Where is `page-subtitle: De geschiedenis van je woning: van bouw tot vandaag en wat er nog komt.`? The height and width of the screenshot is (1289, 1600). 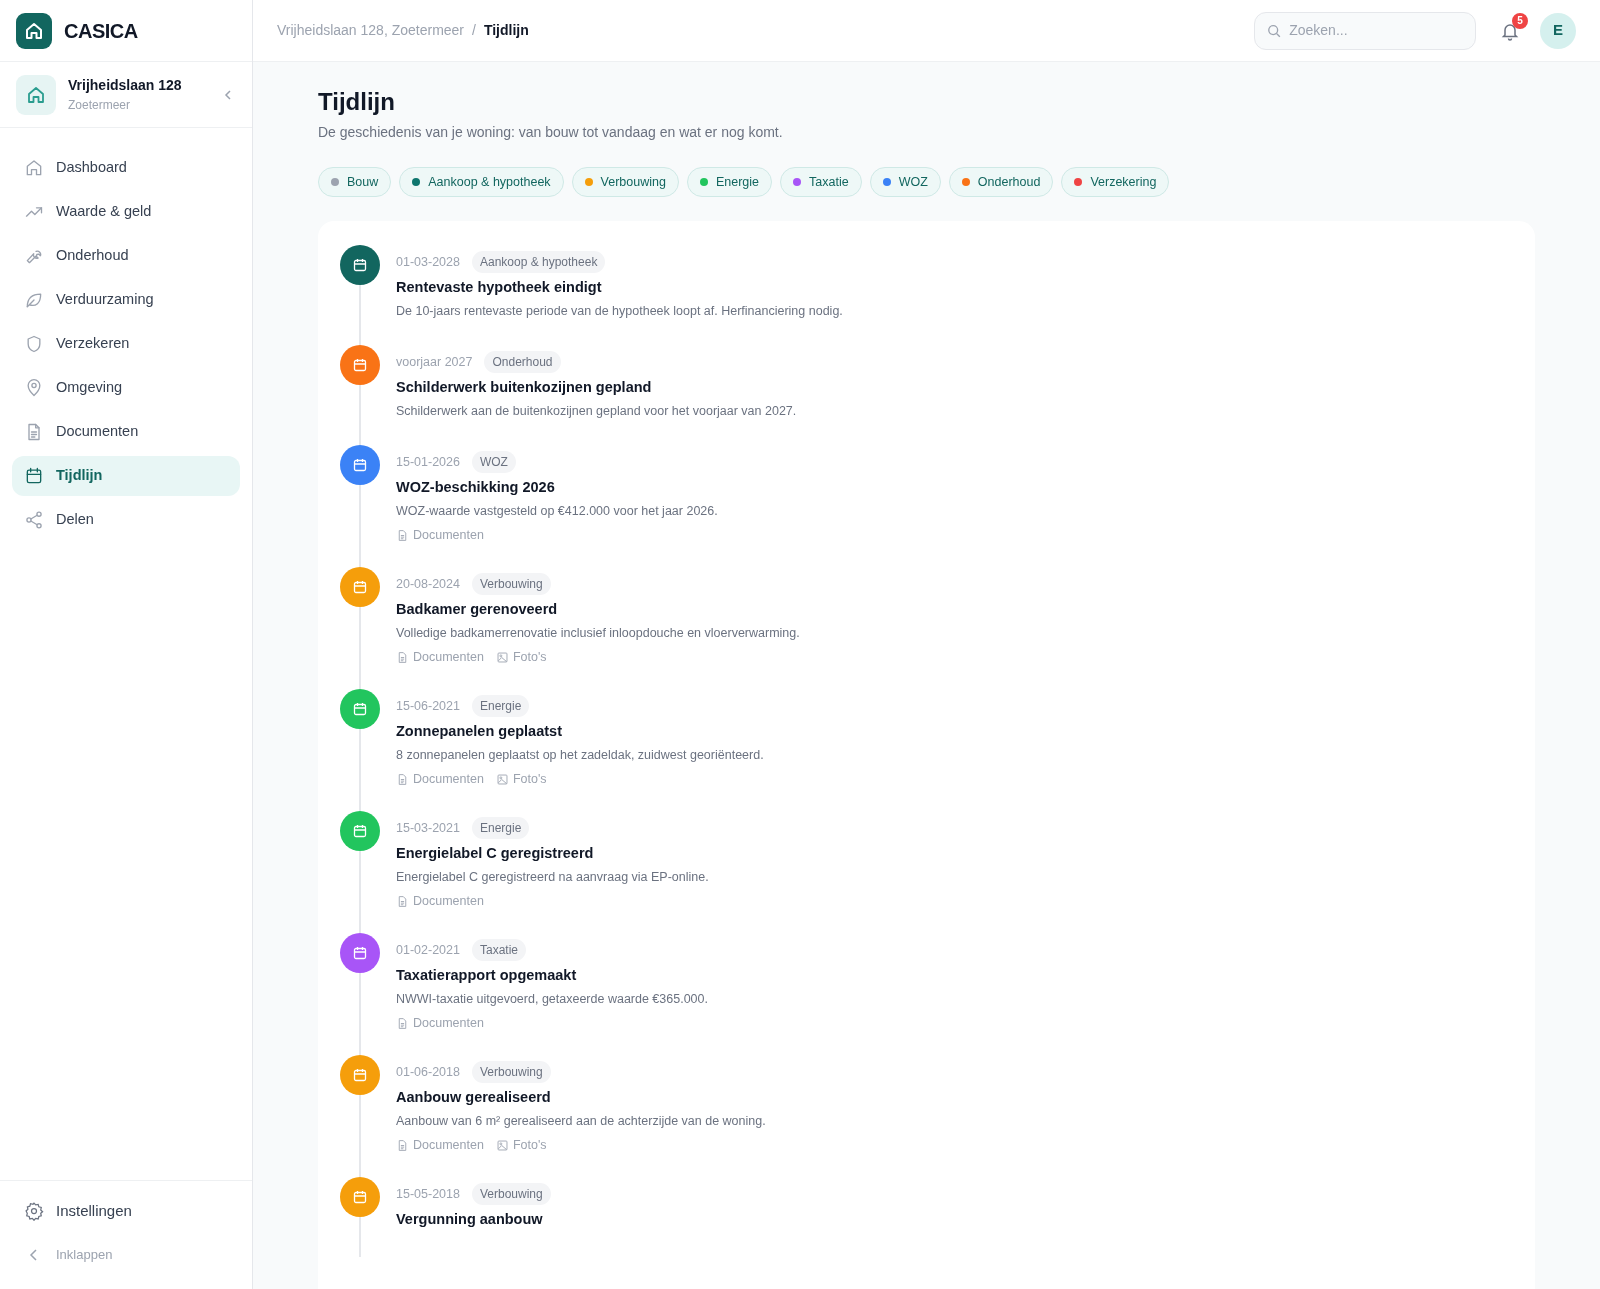 page-subtitle: De geschiedenis van je woning: van bouw tot vandaag en wat er nog komt. is located at coordinates (551, 132).